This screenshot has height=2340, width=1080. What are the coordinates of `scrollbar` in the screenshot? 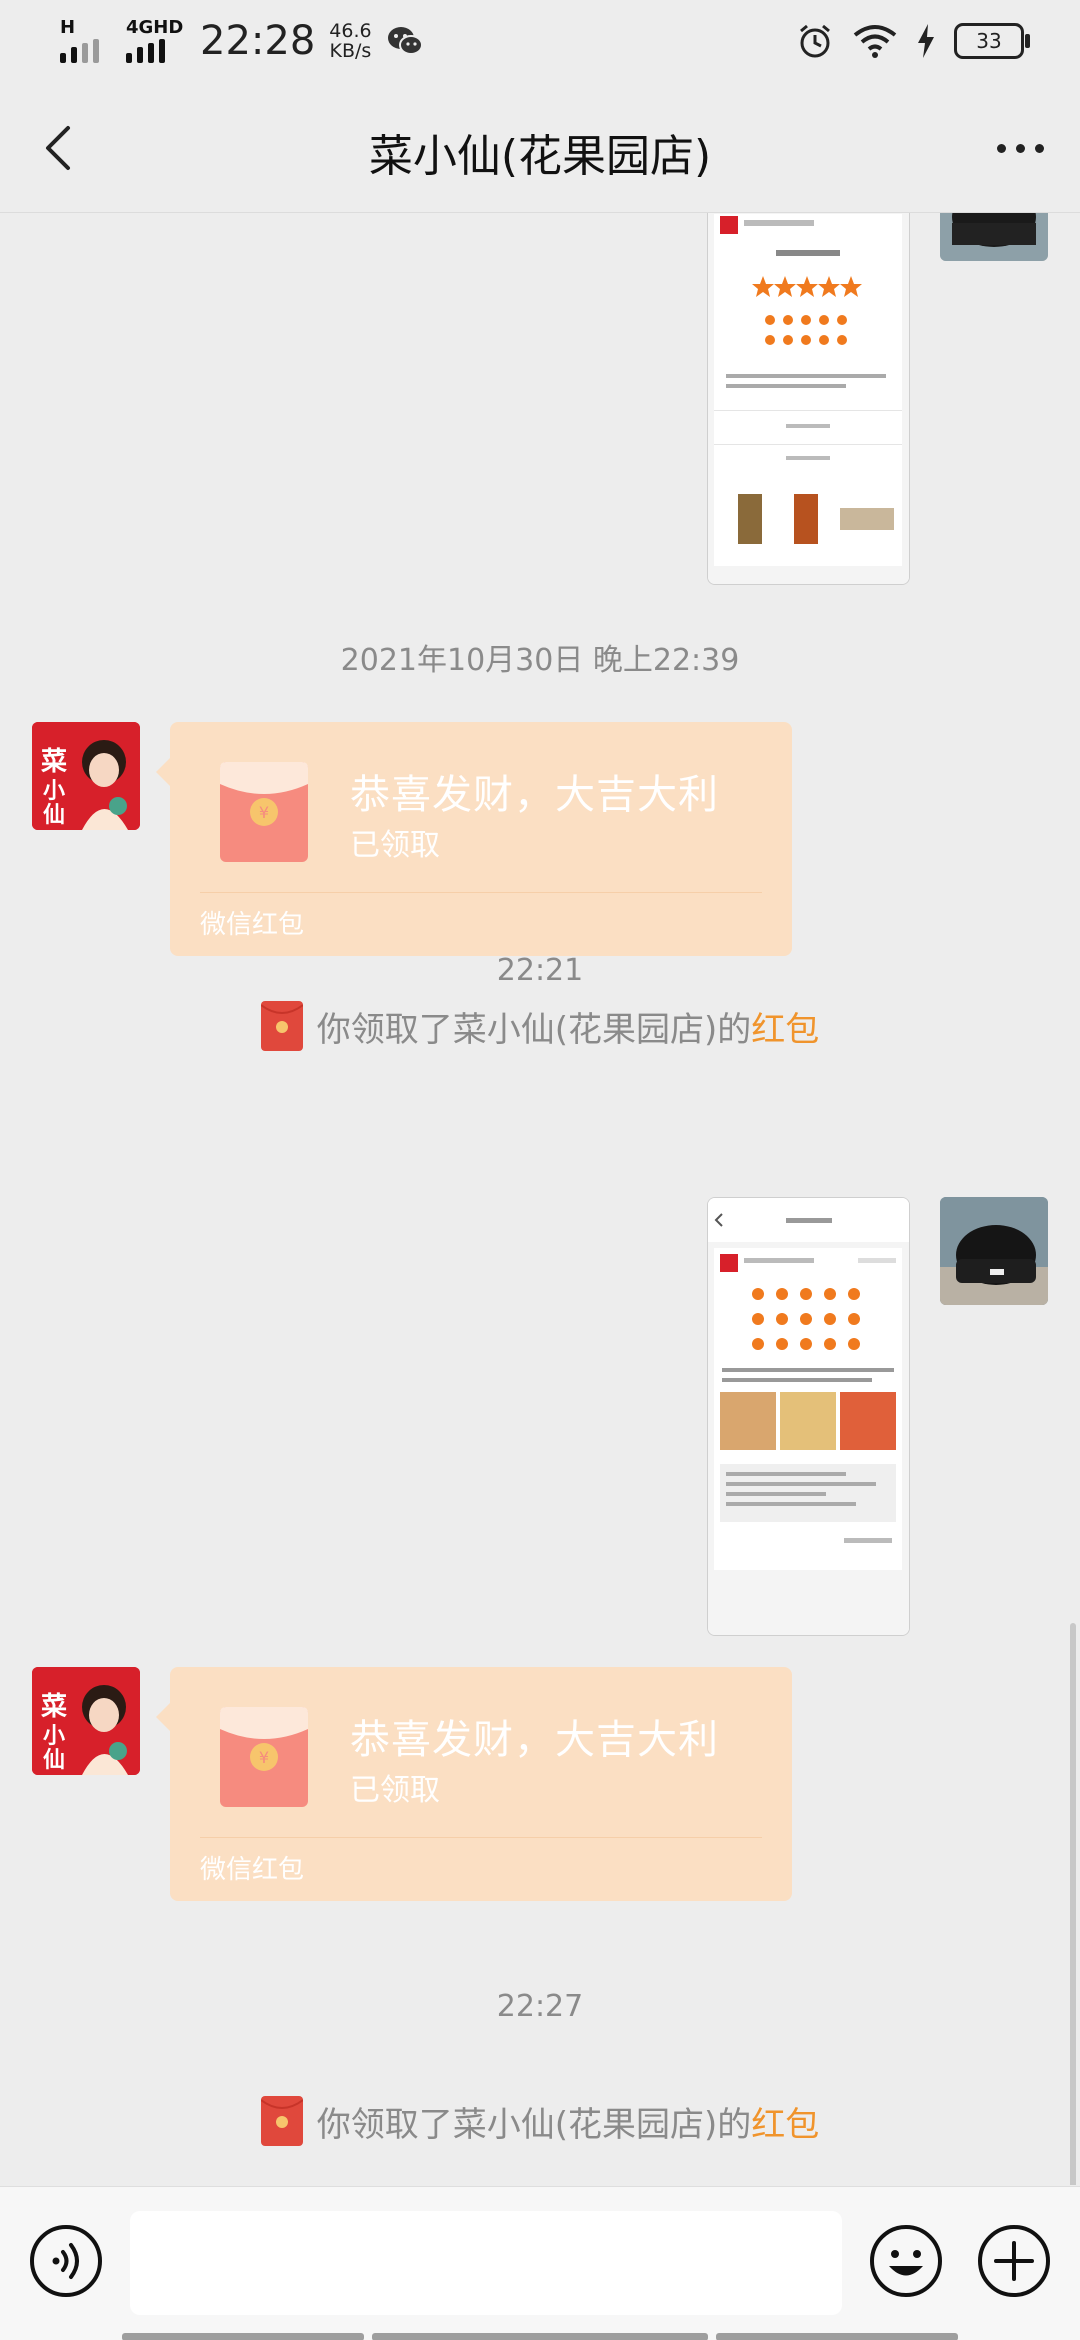 It's located at (1073, 1904).